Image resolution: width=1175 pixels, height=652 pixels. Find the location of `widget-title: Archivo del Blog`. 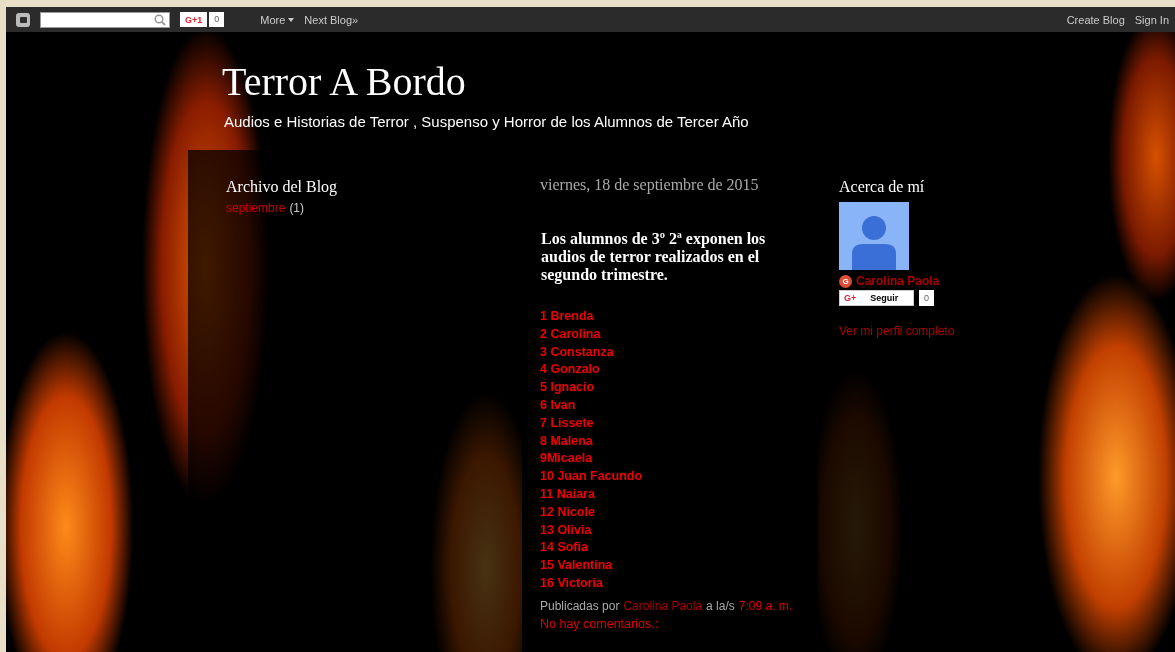

widget-title: Archivo del Blog is located at coordinates (282, 187).